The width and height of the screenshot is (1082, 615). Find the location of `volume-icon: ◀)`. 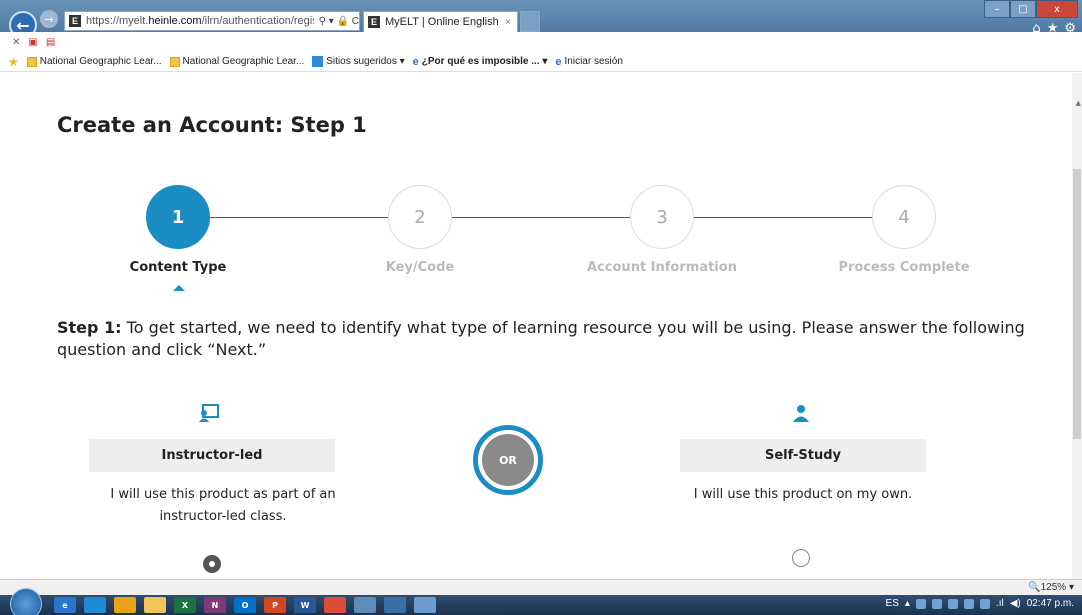

volume-icon: ◀) is located at coordinates (1015, 603).